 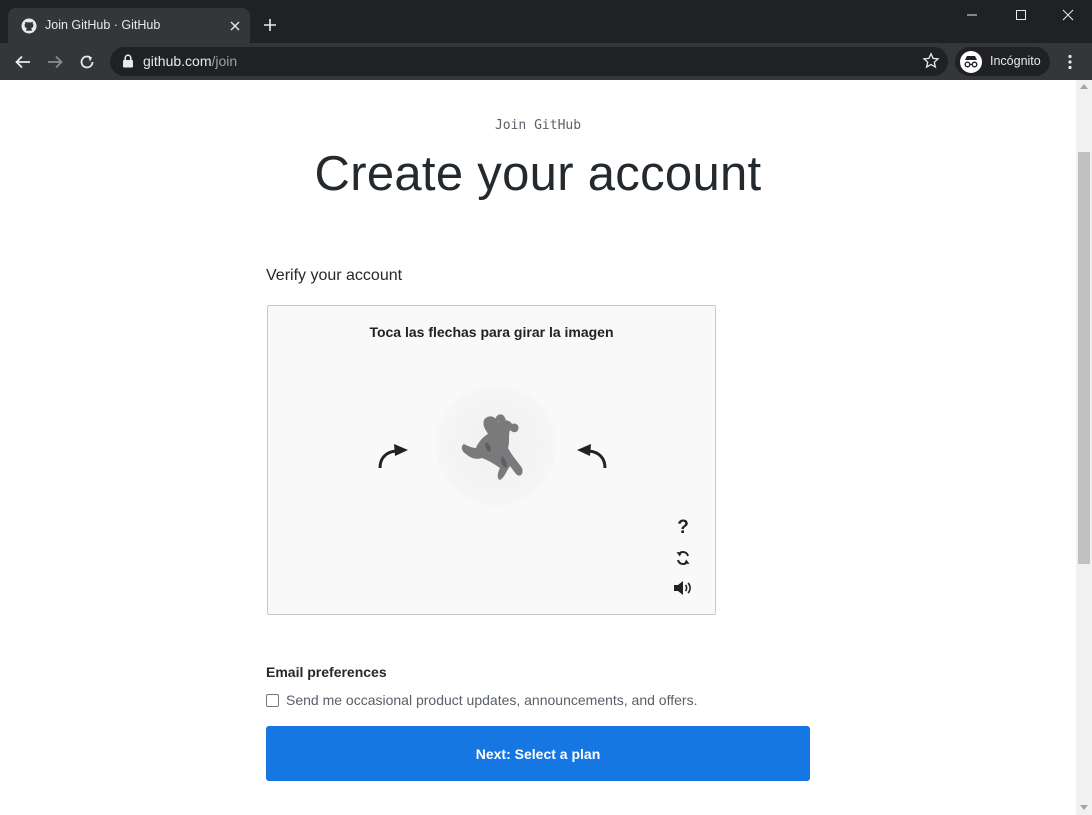 I want to click on scroll-down-arrow-icon, so click(x=1084, y=807).